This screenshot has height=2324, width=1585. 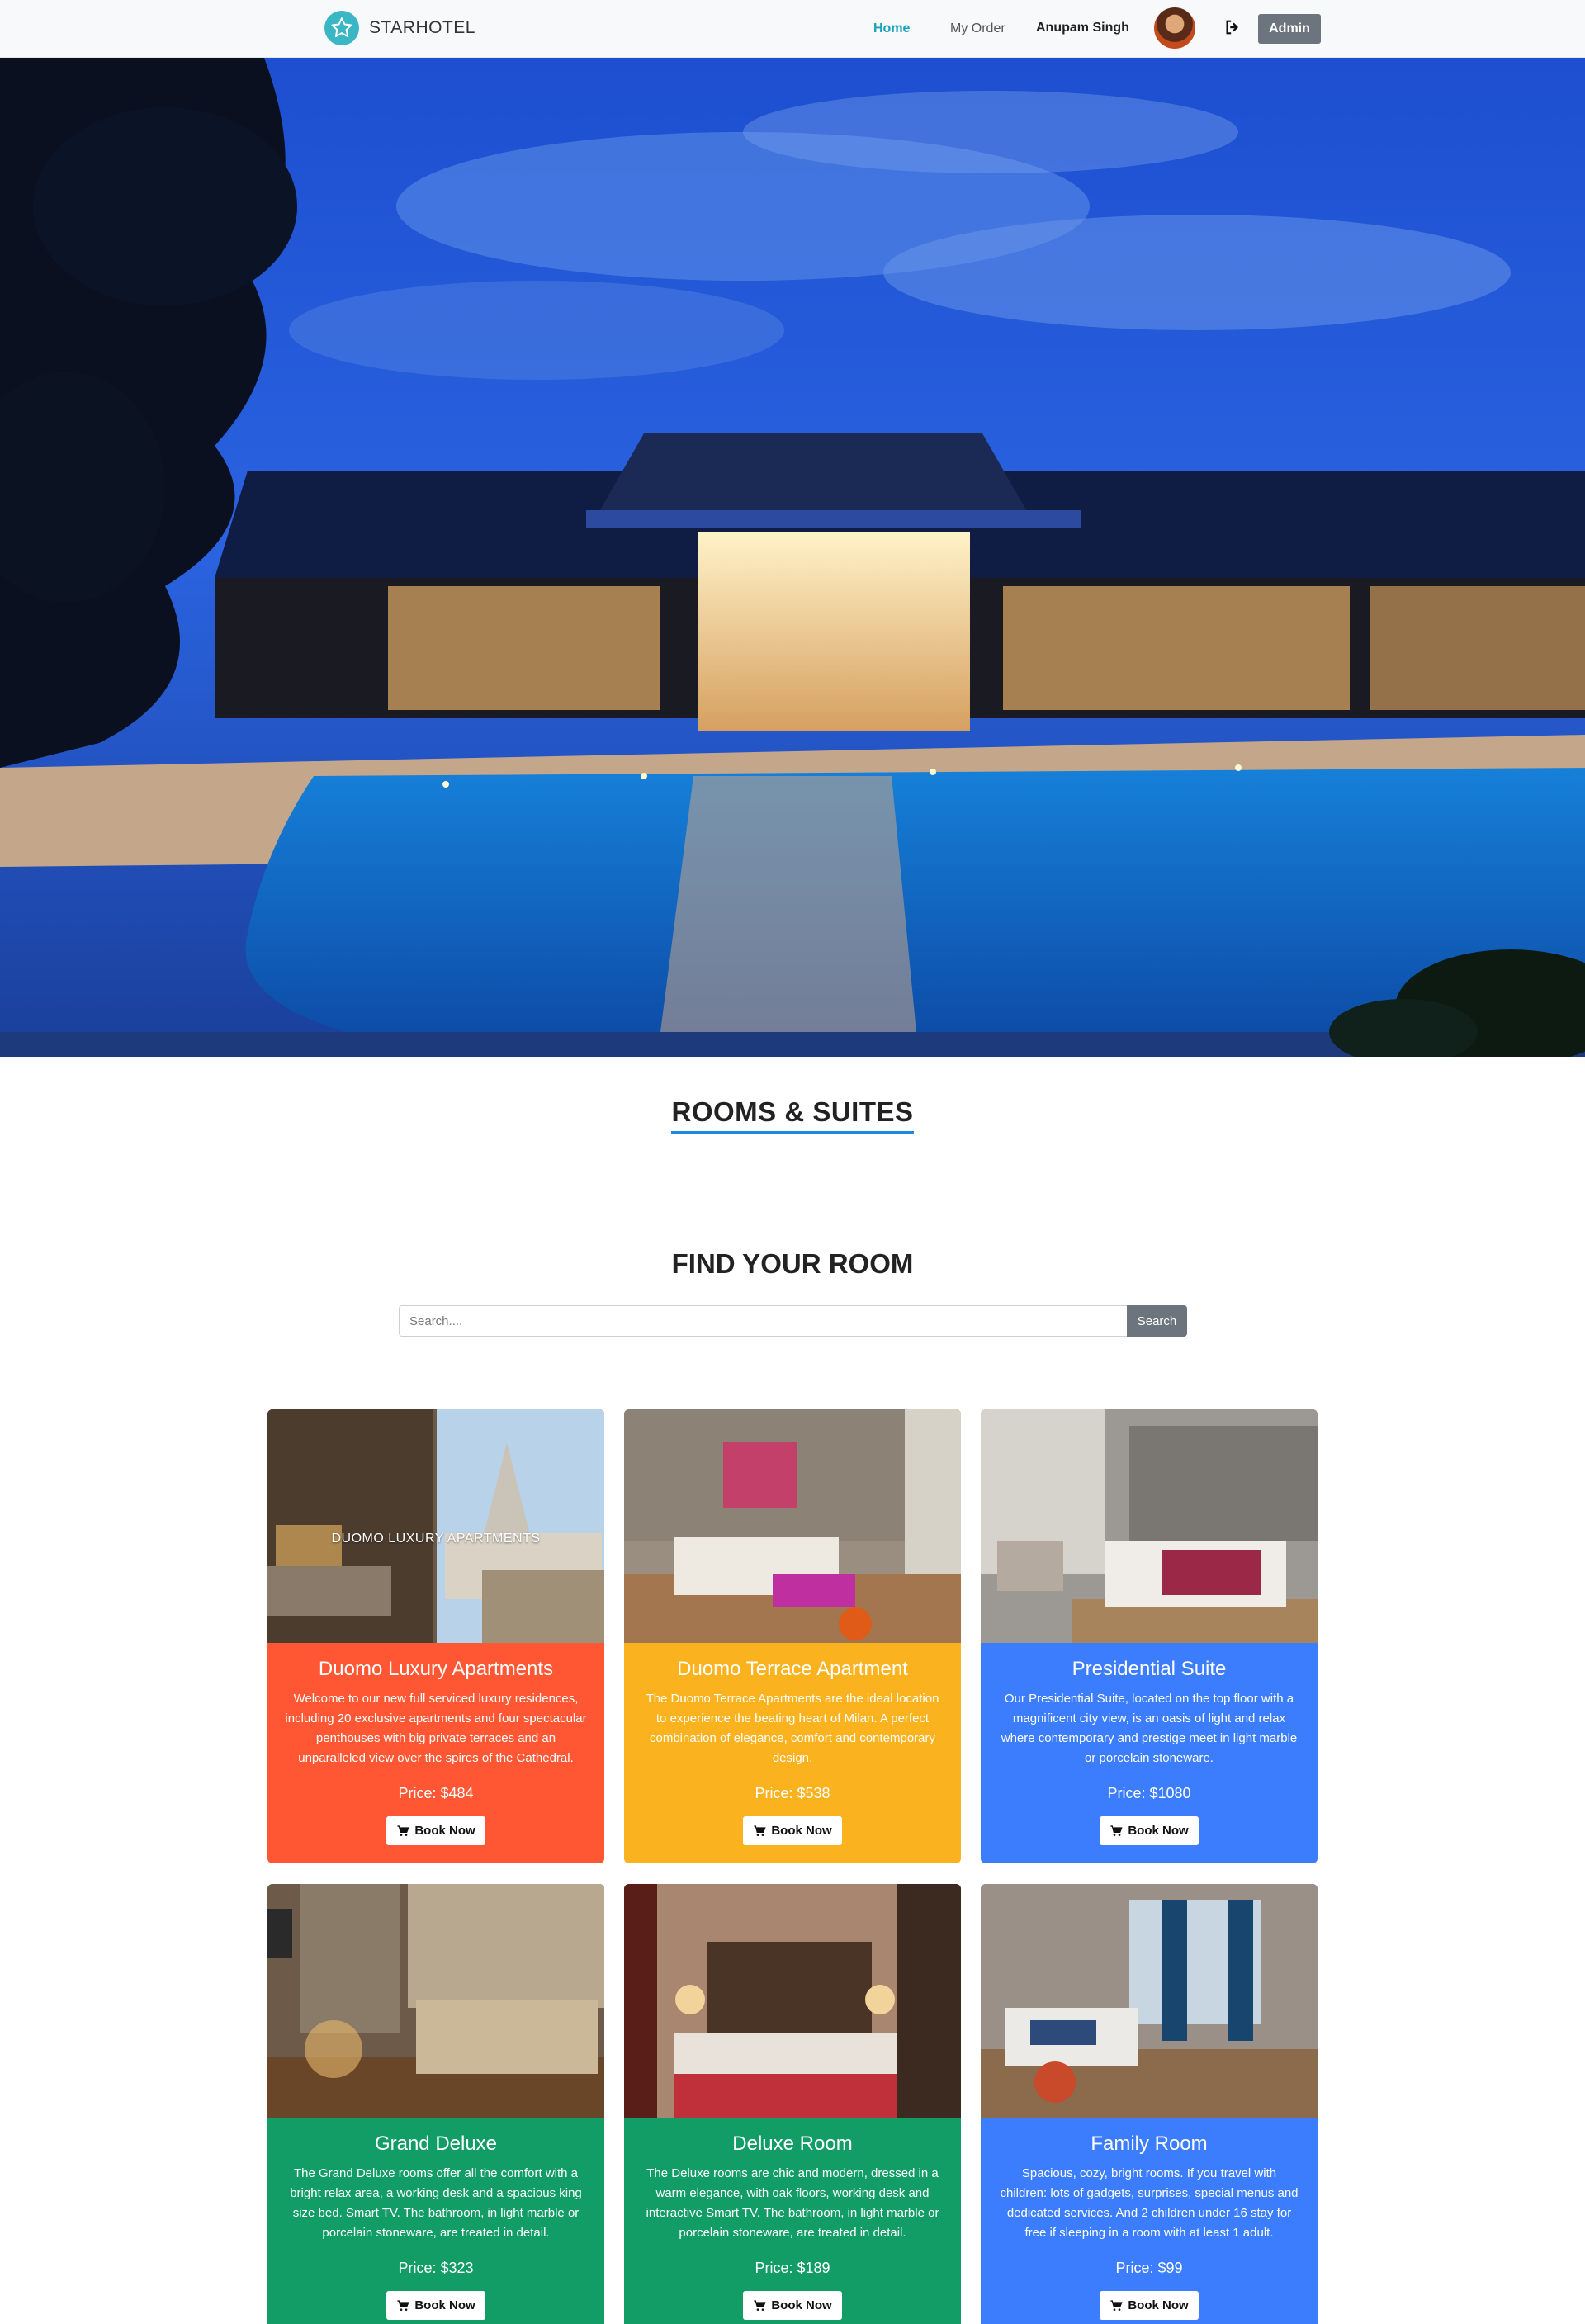 What do you see at coordinates (792, 1264) in the screenshot?
I see `find-room-heading: FIND YOUR ROOM` at bounding box center [792, 1264].